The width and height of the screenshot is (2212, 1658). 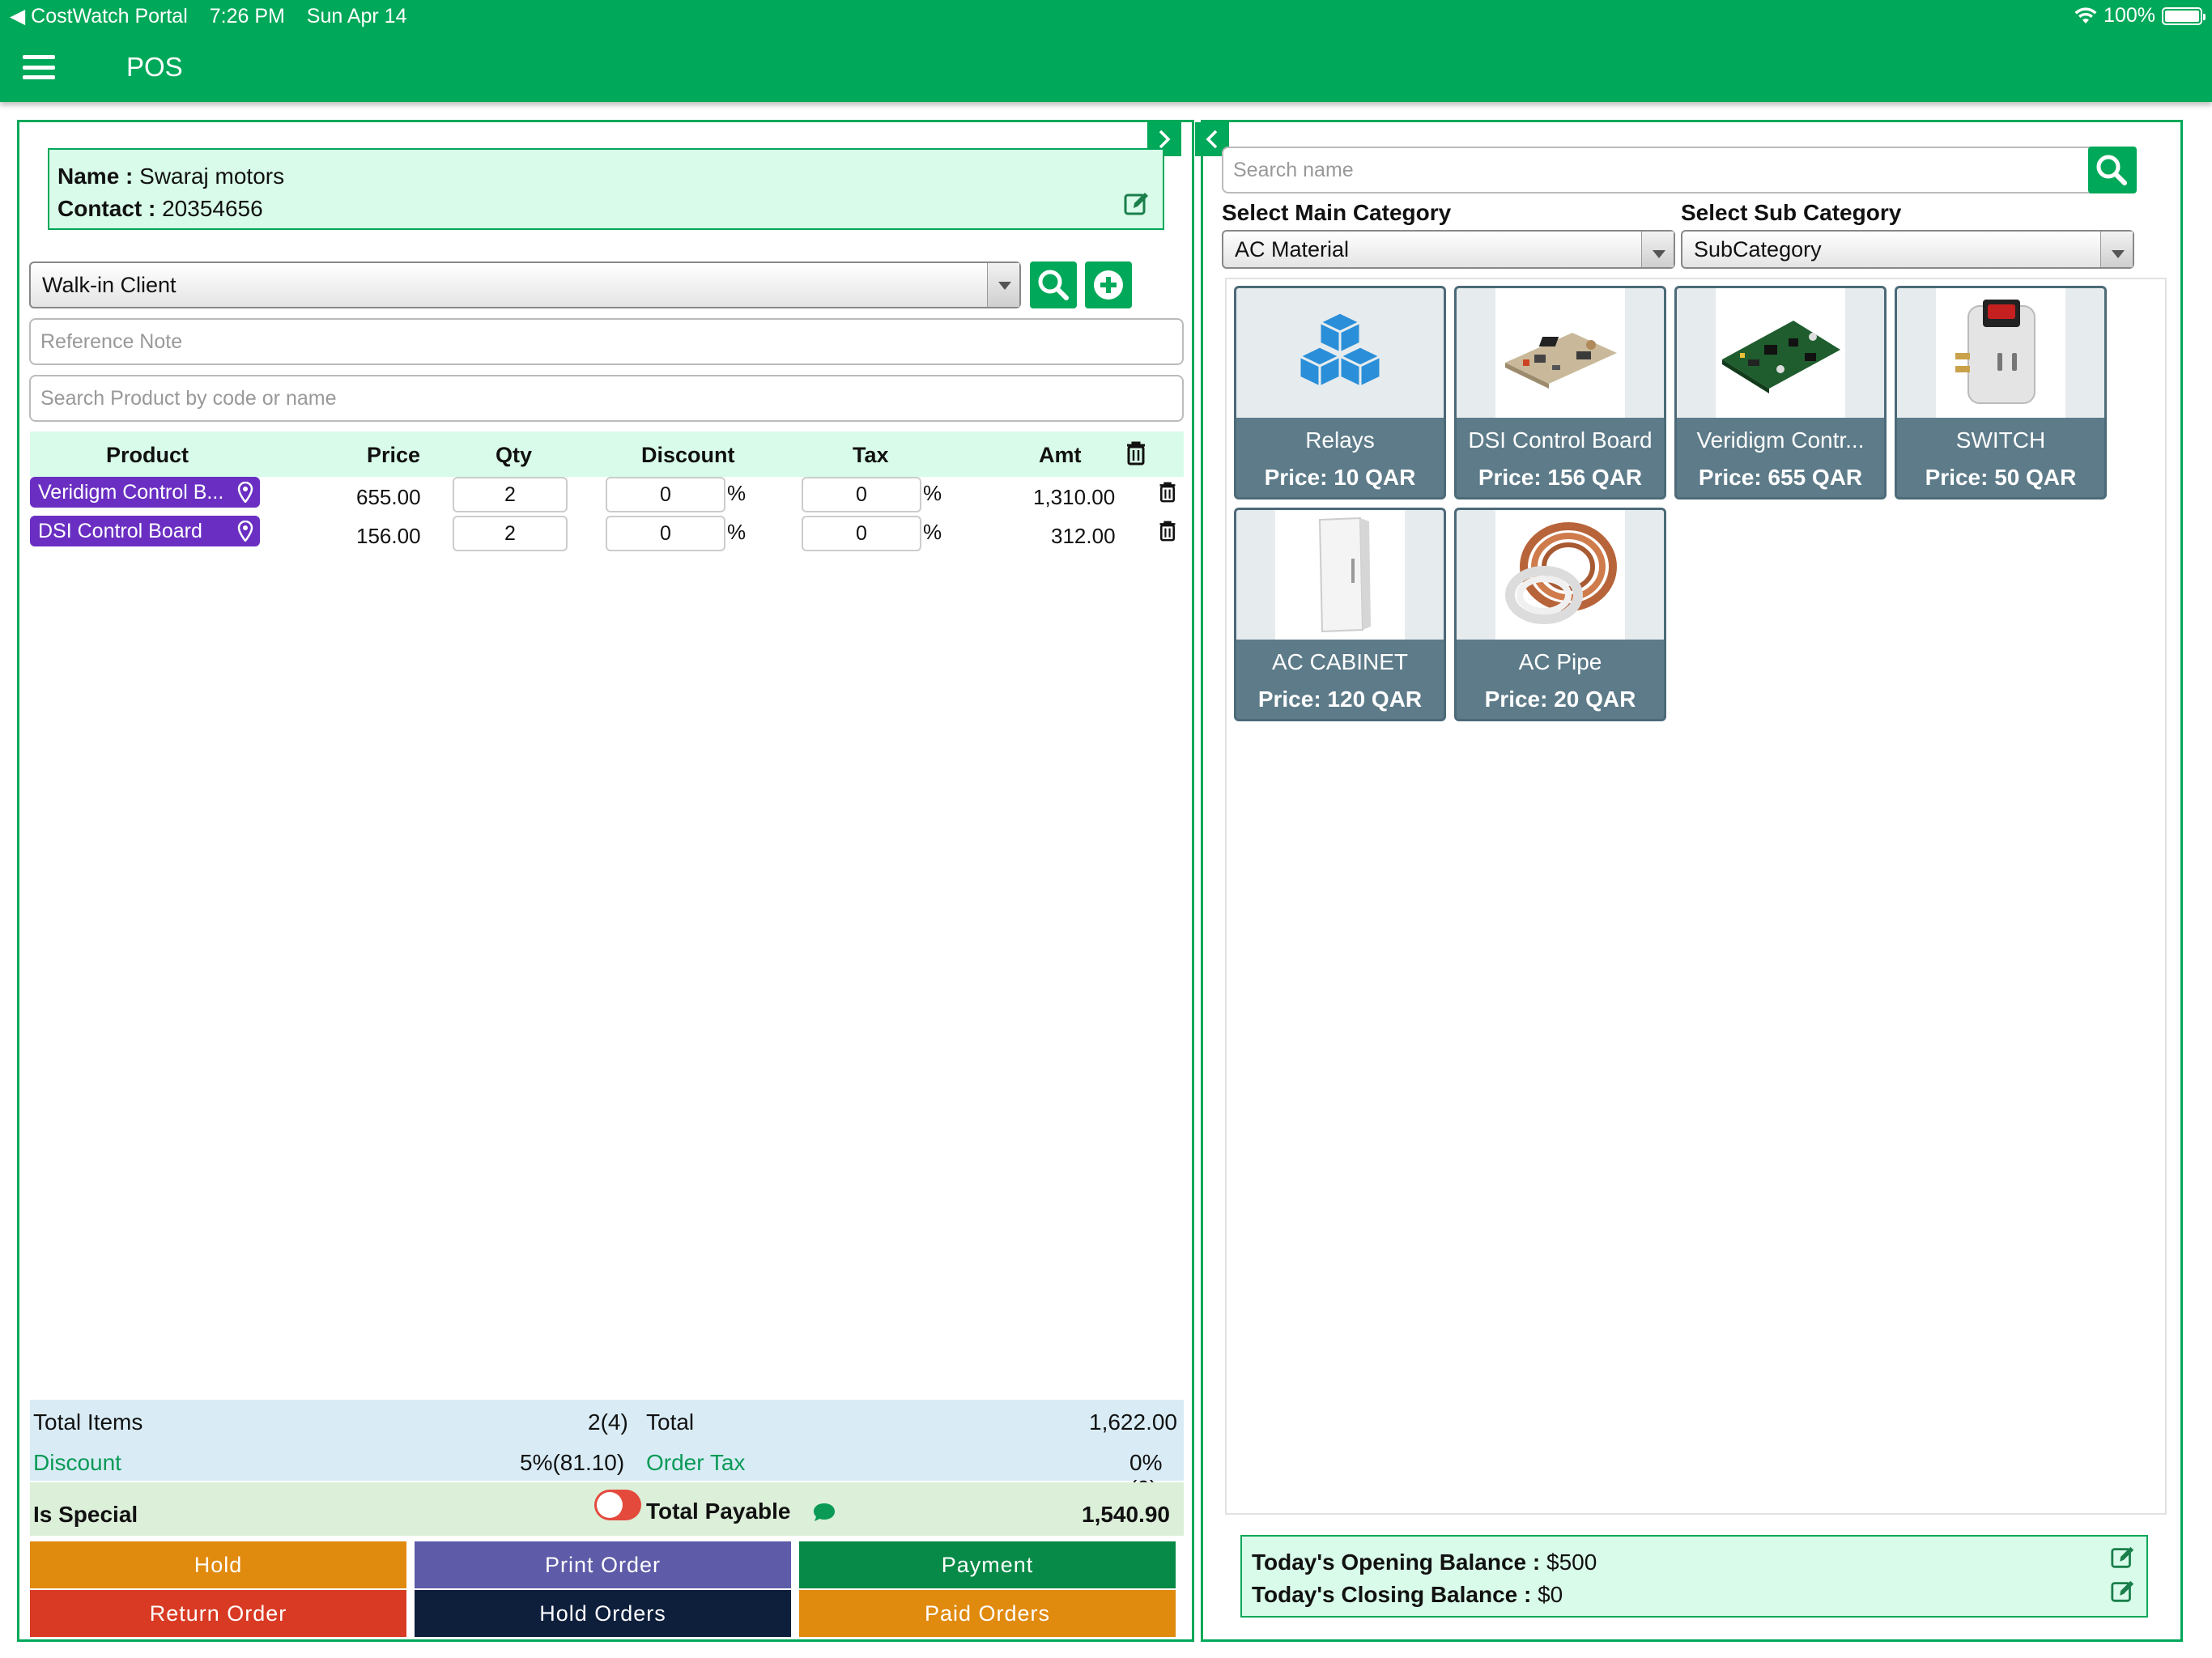 I want to click on edit-icon, so click(x=1137, y=204).